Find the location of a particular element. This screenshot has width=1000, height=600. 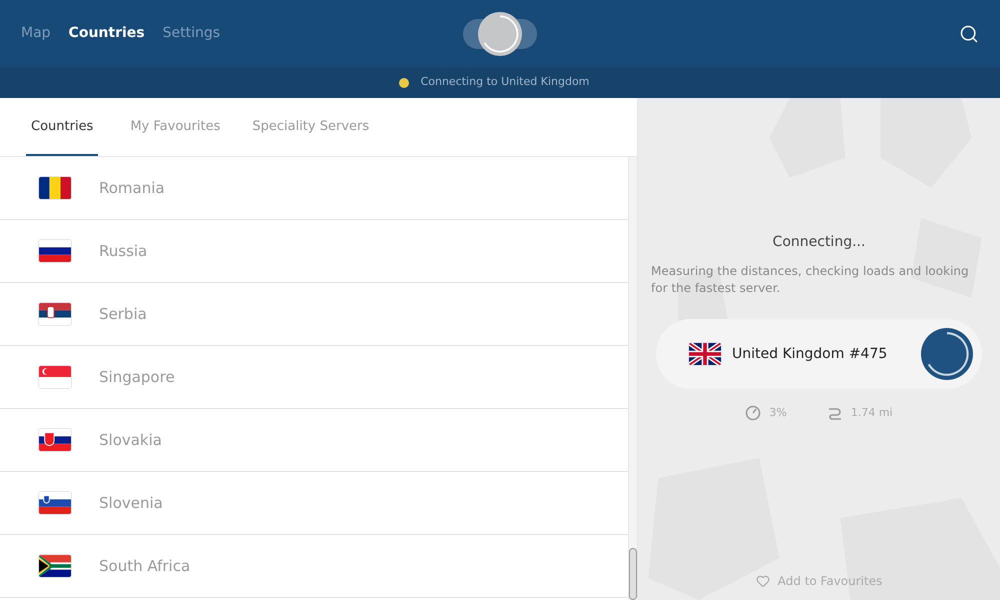

connecting-message: Measuring the distances, checking loads and looking for the fastest server. is located at coordinates (810, 280).